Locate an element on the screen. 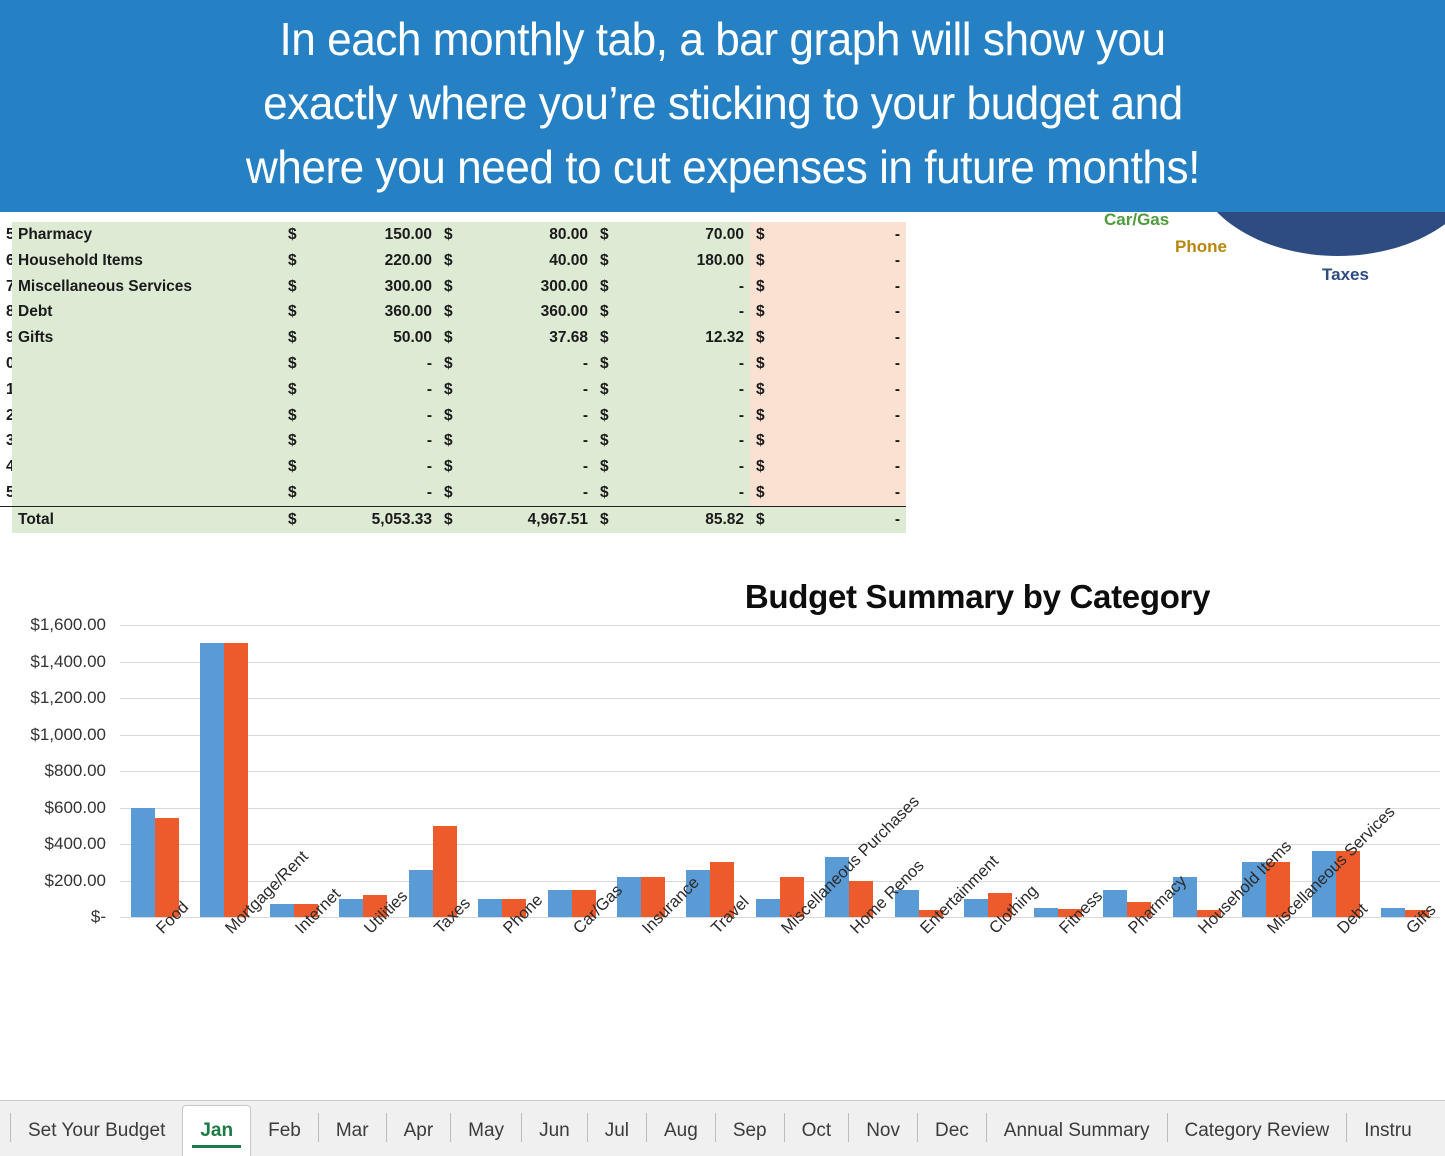 Image resolution: width=1445 pixels, height=1156 pixels. row-number: 3 is located at coordinates (6, 441).